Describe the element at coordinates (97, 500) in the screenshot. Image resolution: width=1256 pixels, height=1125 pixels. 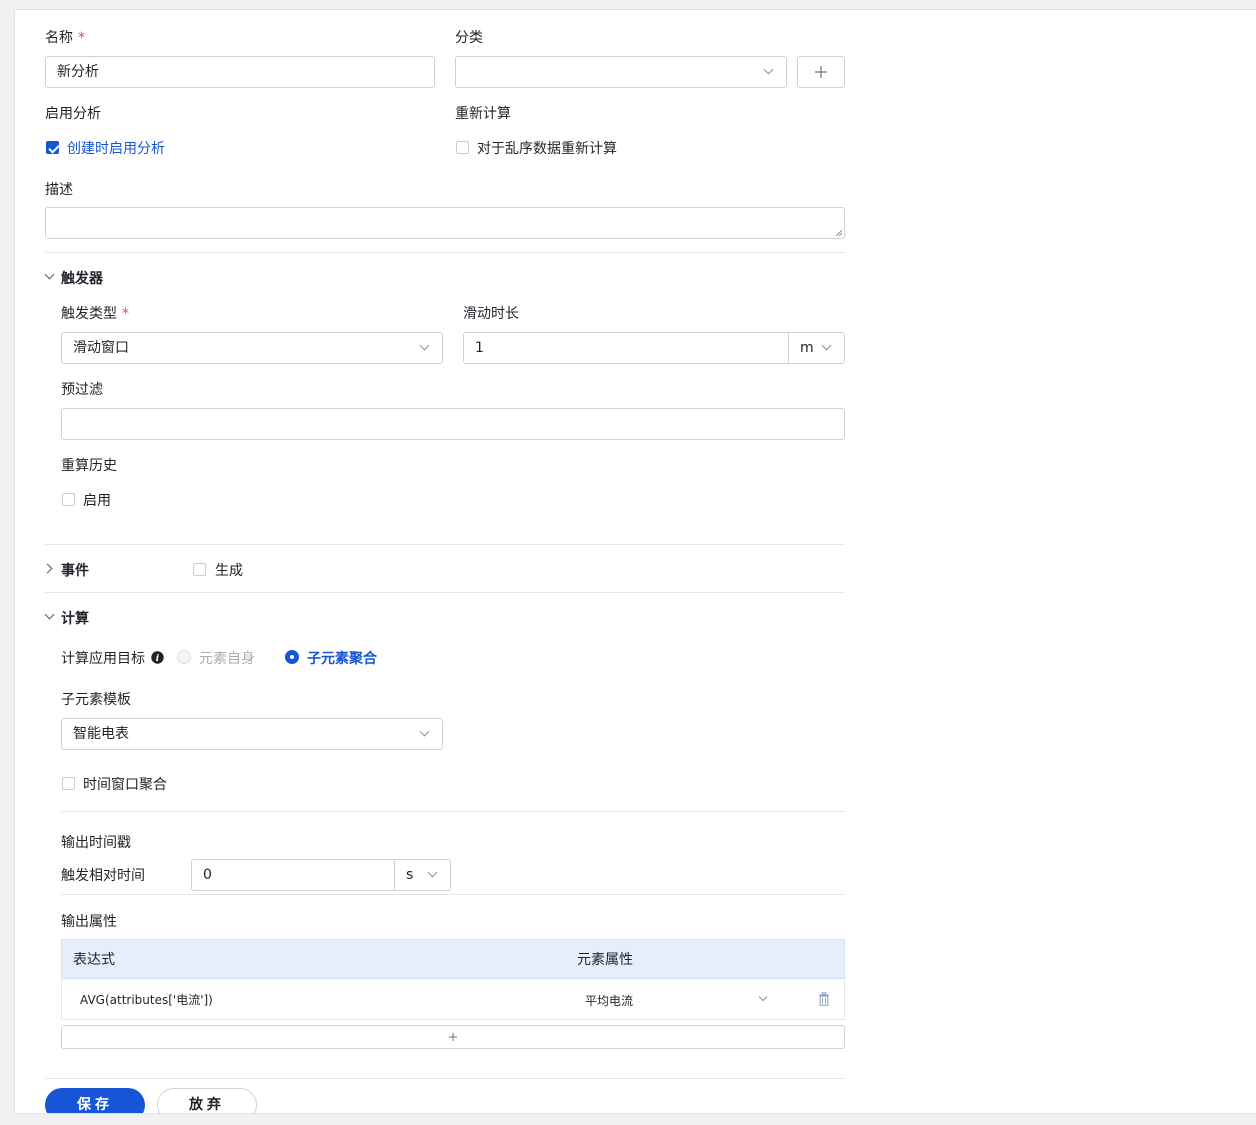
I see `recalc-history-enable-label: 启用` at that location.